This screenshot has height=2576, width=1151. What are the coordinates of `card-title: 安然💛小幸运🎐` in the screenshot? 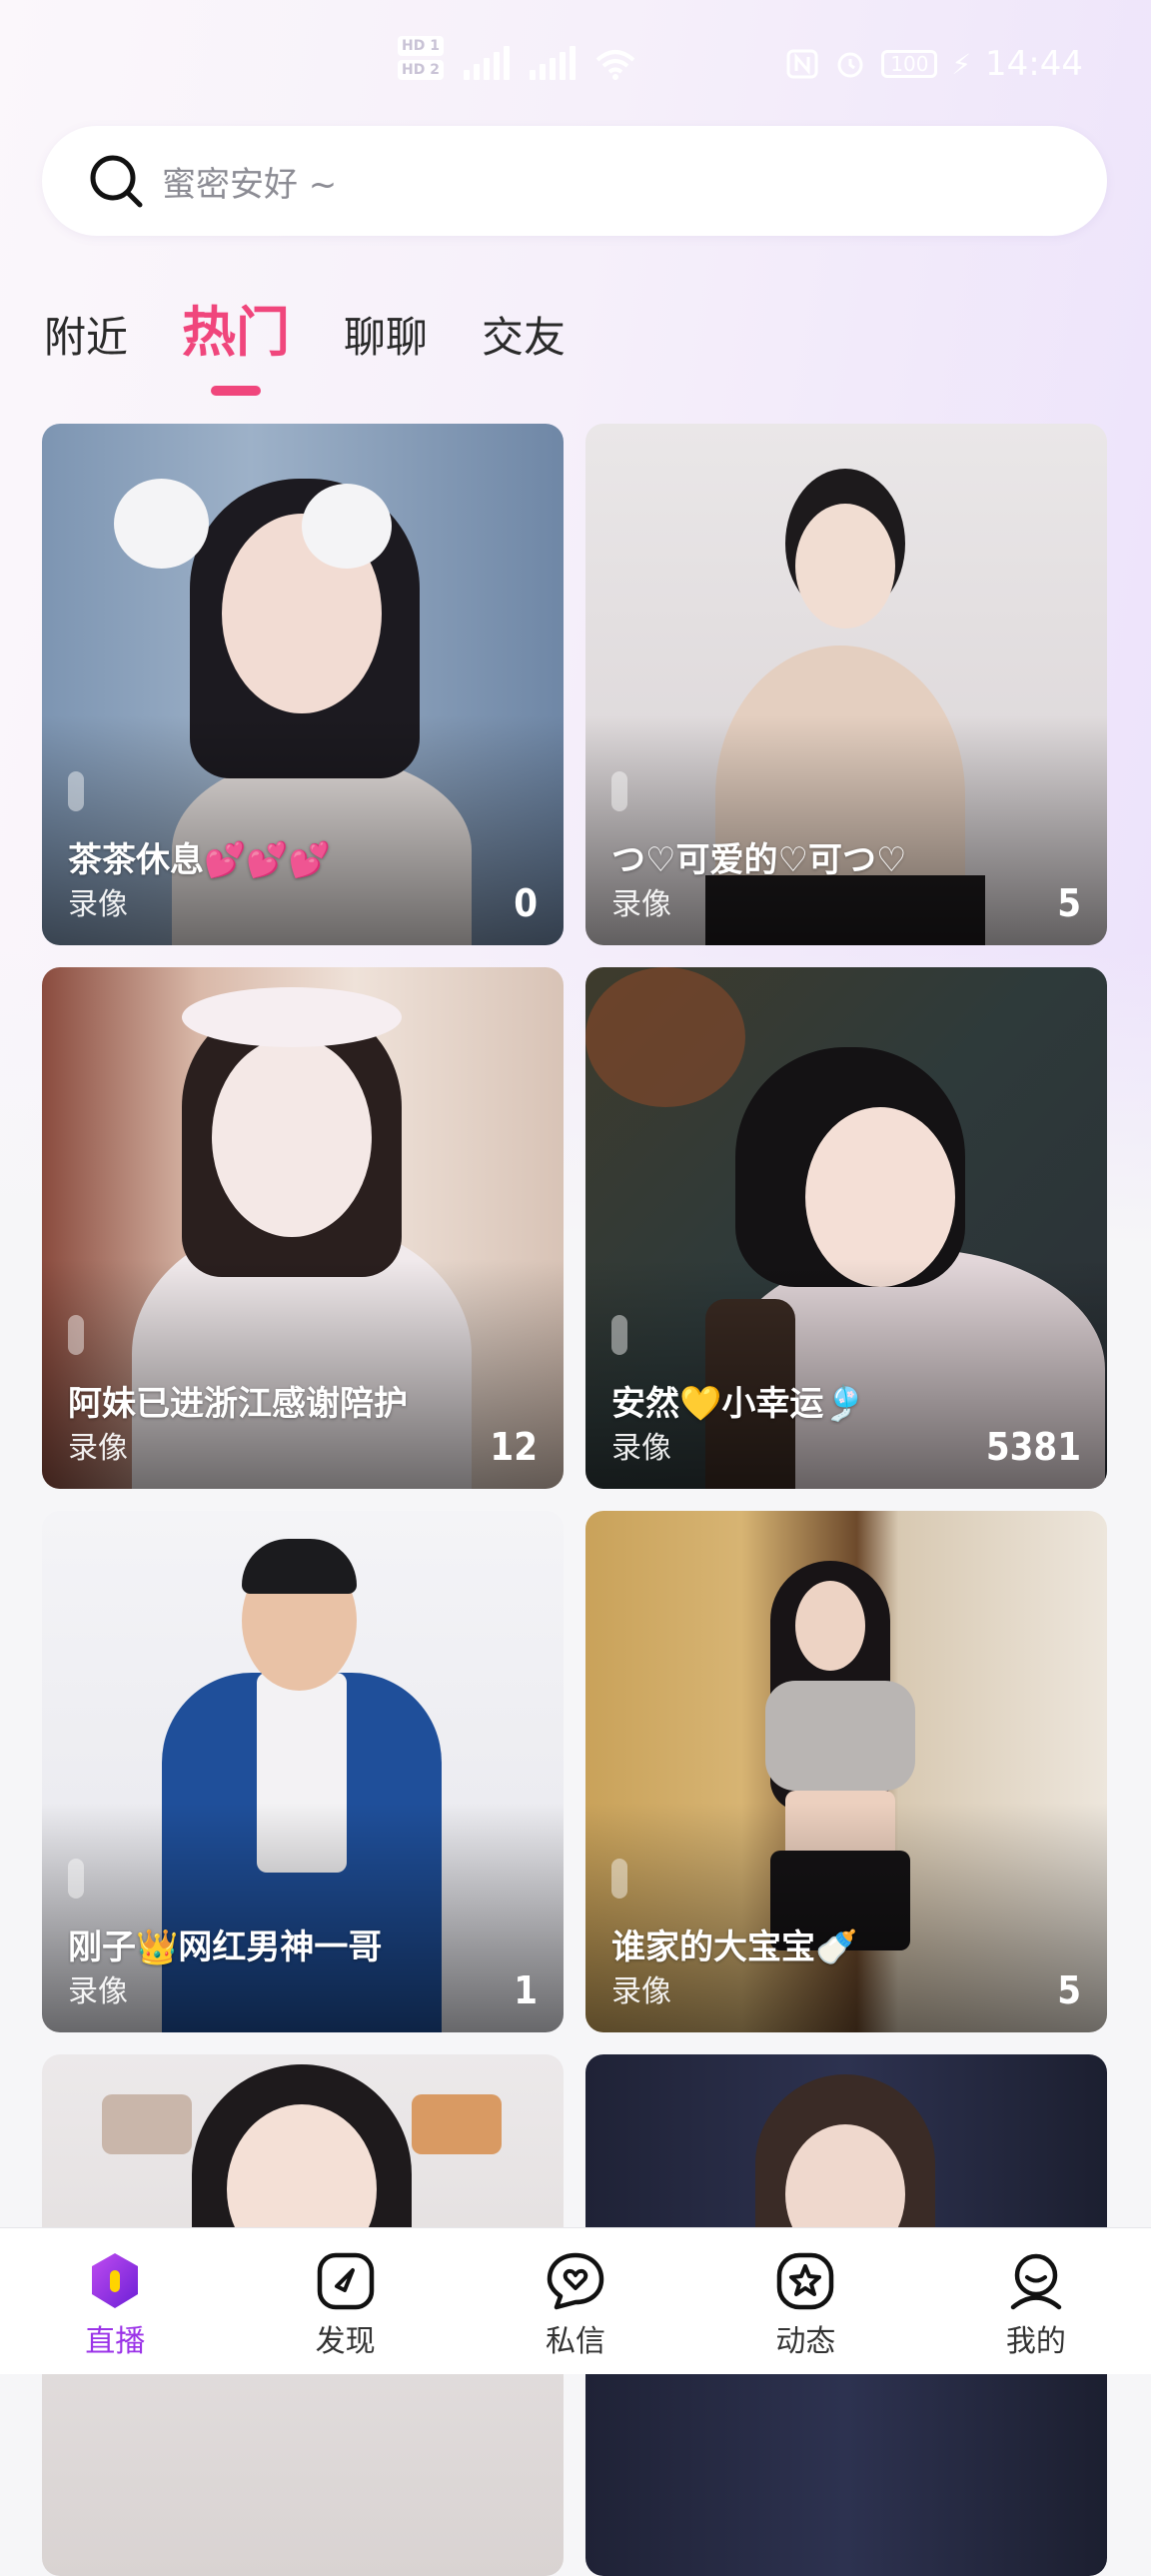 It's located at (738, 1404).